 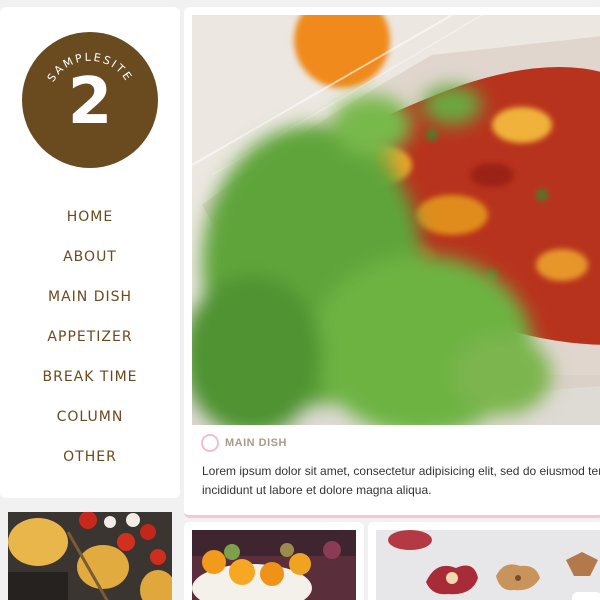 What do you see at coordinates (90, 463) in the screenshot?
I see `nav-item-other: OTHER` at bounding box center [90, 463].